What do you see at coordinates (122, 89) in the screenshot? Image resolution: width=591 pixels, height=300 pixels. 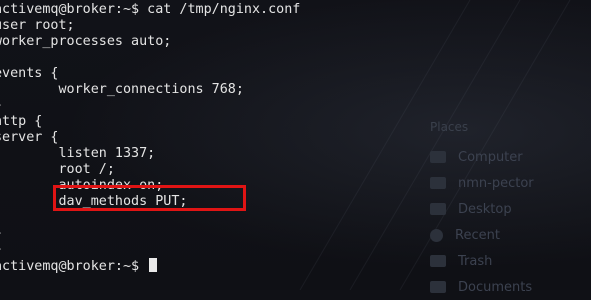 I see `terminal-line: worker_connections 768;` at bounding box center [122, 89].